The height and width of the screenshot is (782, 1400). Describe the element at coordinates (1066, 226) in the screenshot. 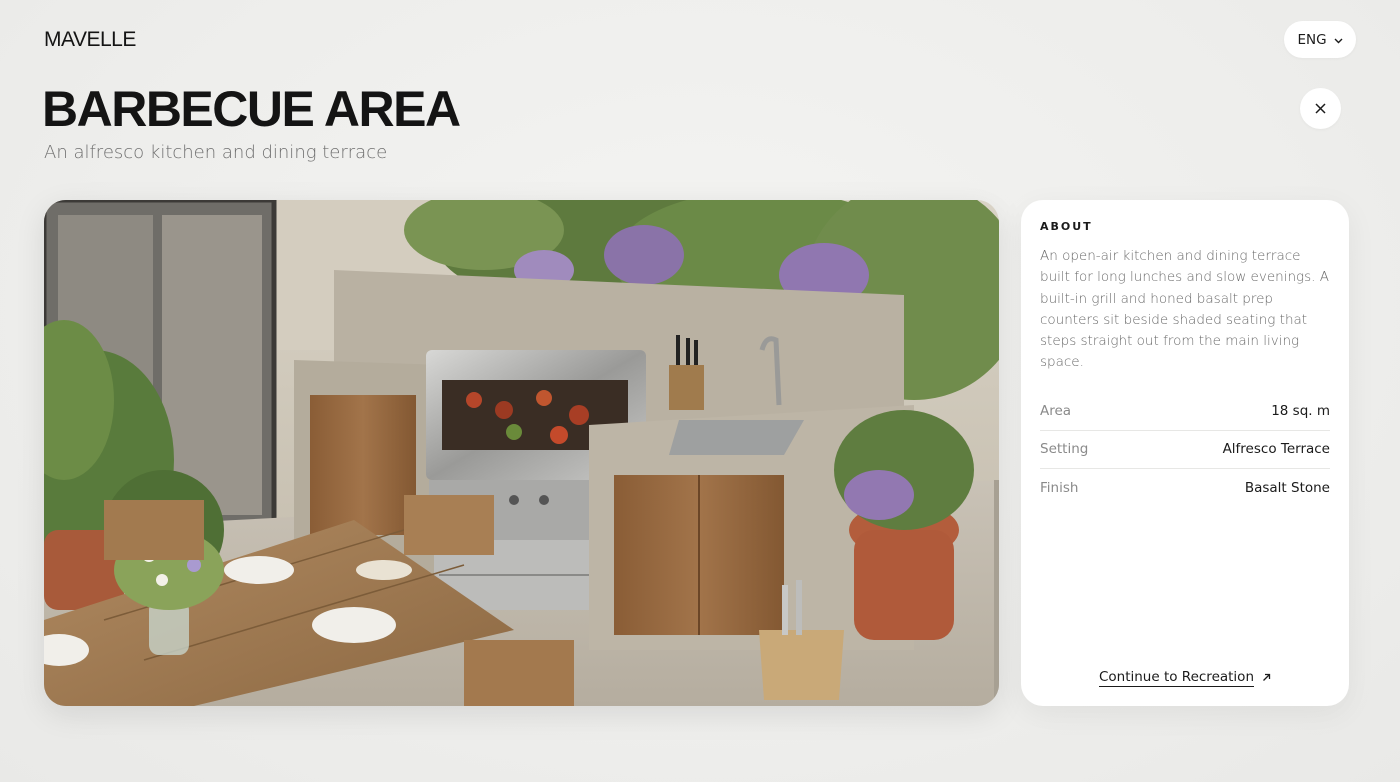

I see `about-heading: ABOUT` at that location.